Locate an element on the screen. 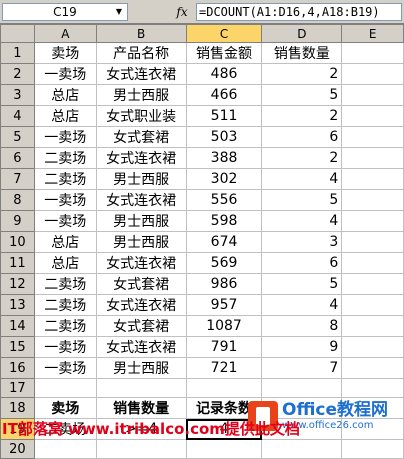  cell-b10: 男士西服 is located at coordinates (141, 242).